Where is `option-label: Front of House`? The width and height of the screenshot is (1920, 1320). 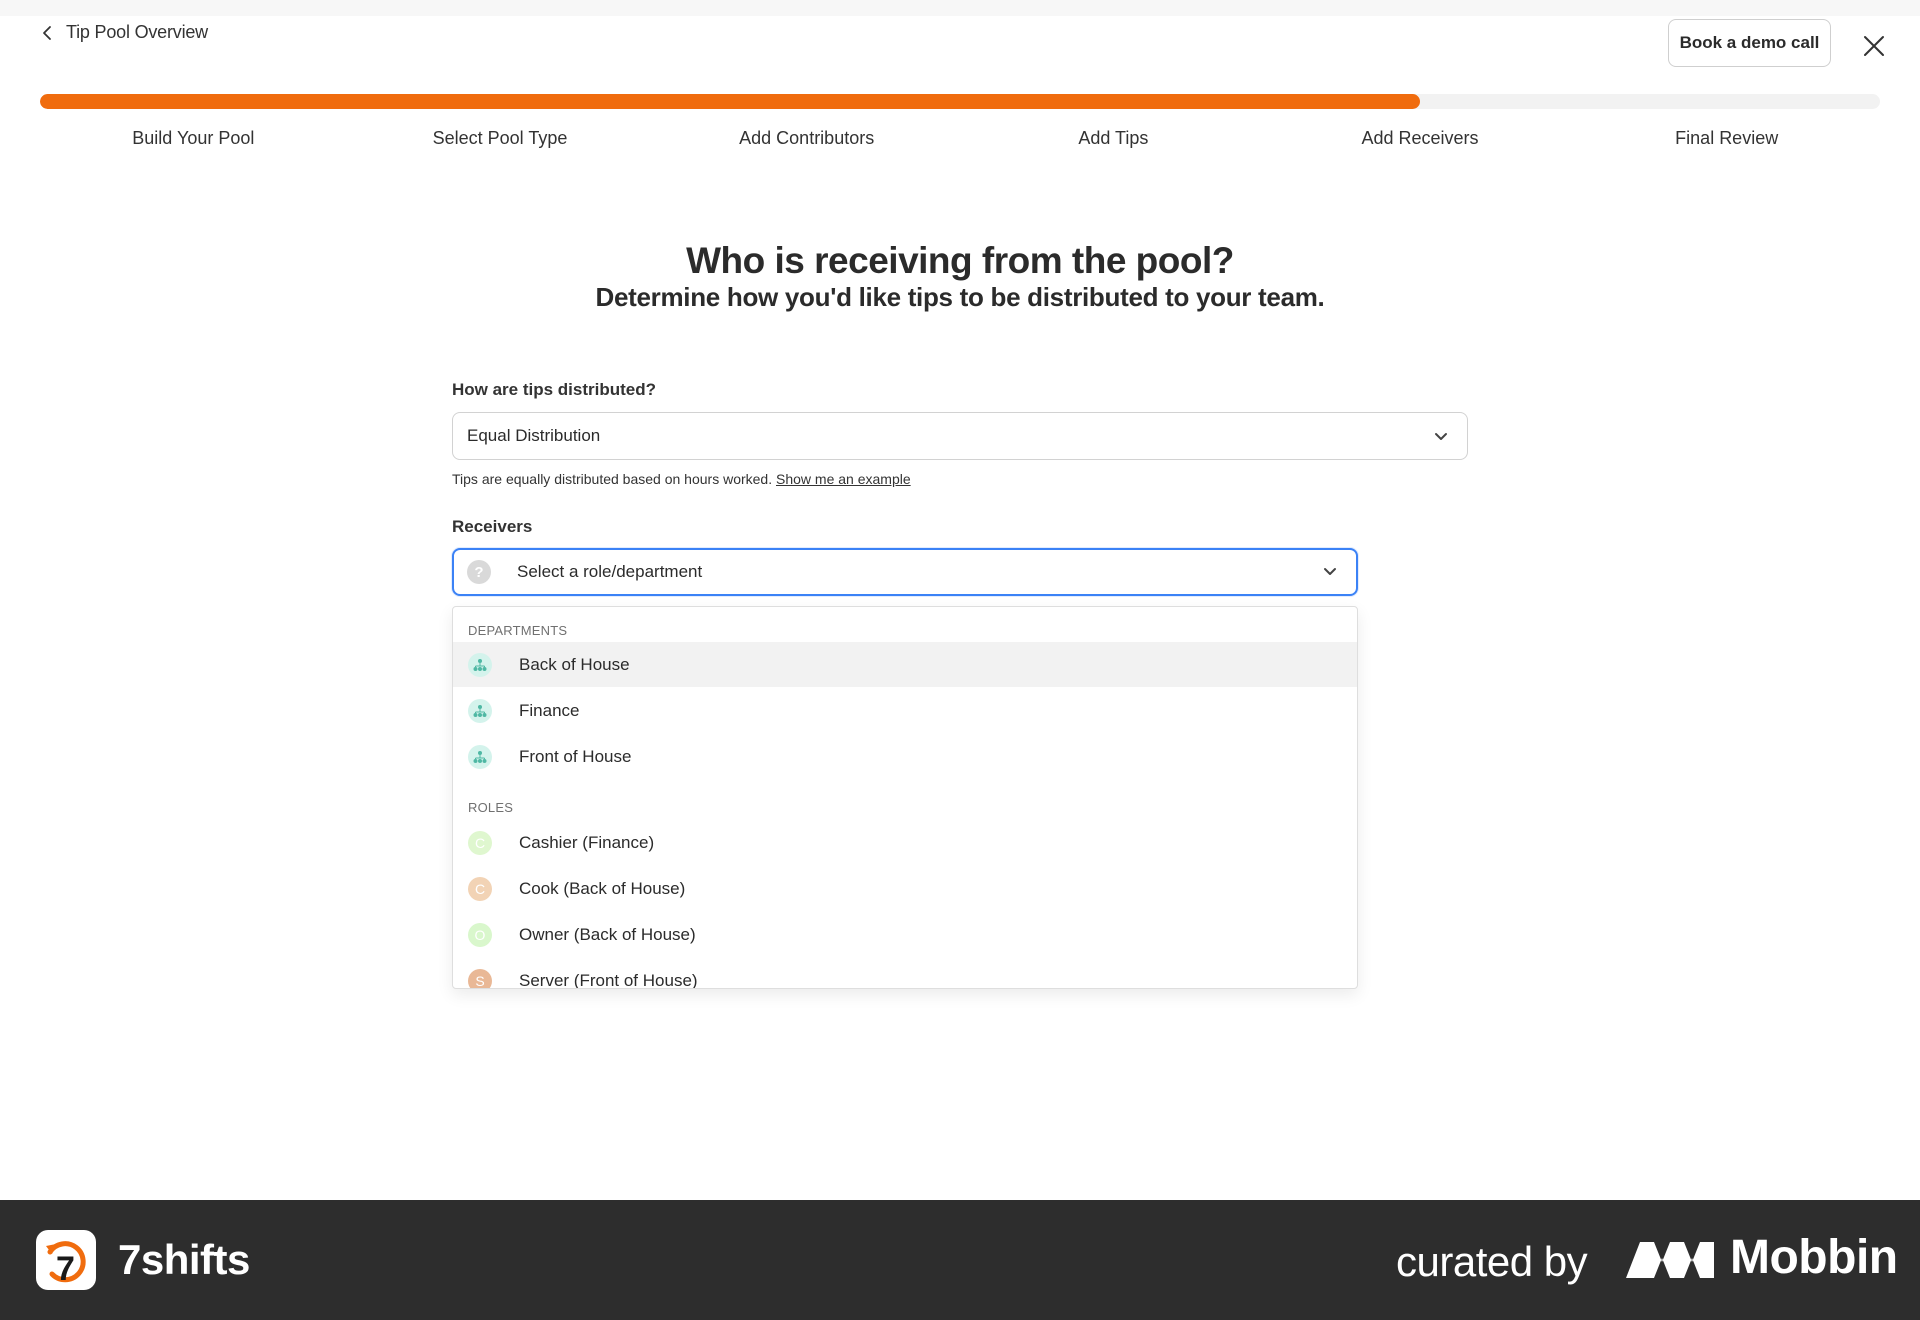 option-label: Front of House is located at coordinates (575, 756).